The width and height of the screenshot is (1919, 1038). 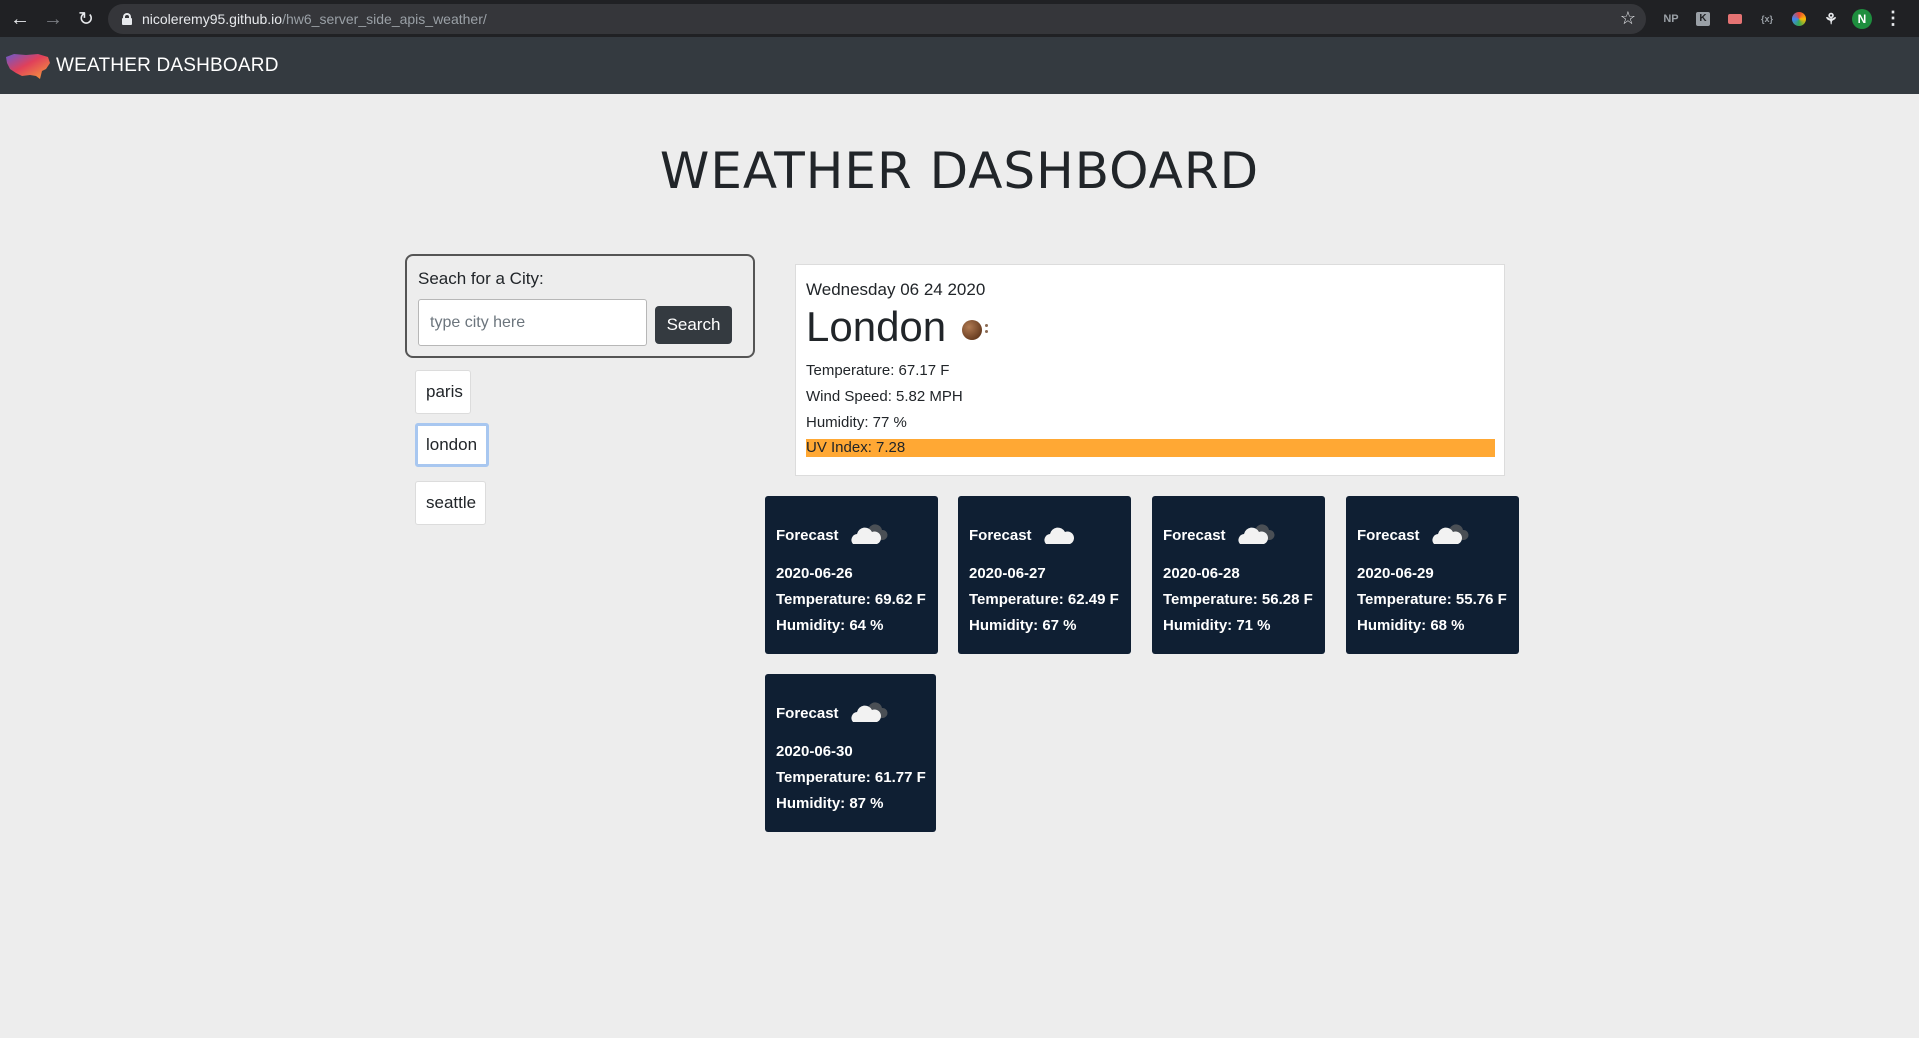 I want to click on profile-avatar: N, so click(x=1862, y=18).